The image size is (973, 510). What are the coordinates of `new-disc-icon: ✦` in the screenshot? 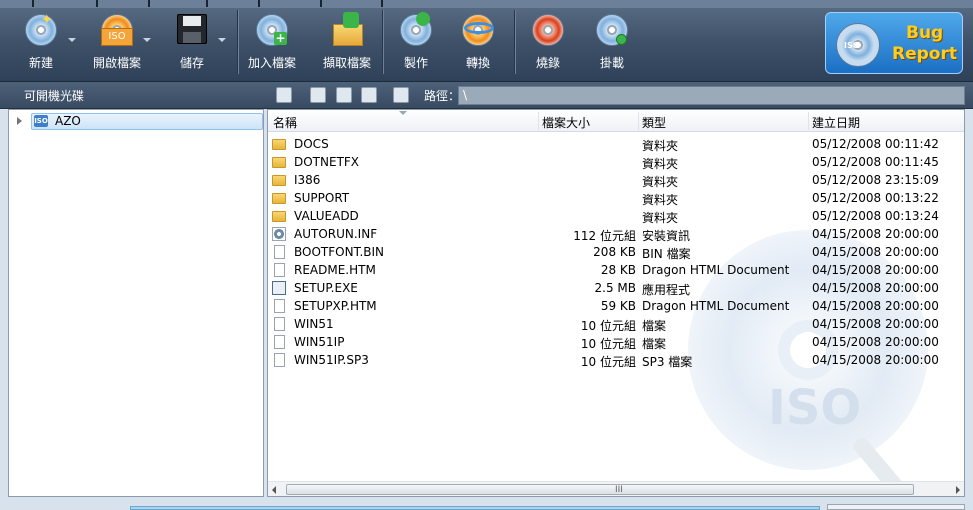 It's located at (41, 30).